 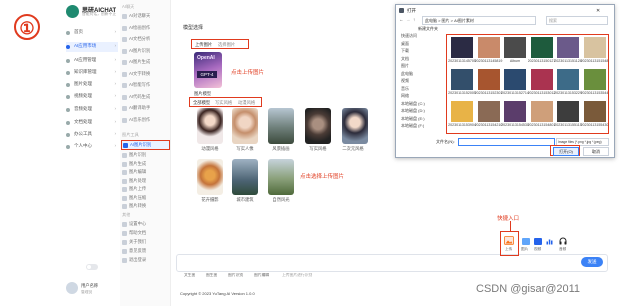 What do you see at coordinates (488, 125) in the screenshot?
I see `file-thumbnail-label: 20230113154210` at bounding box center [488, 125].